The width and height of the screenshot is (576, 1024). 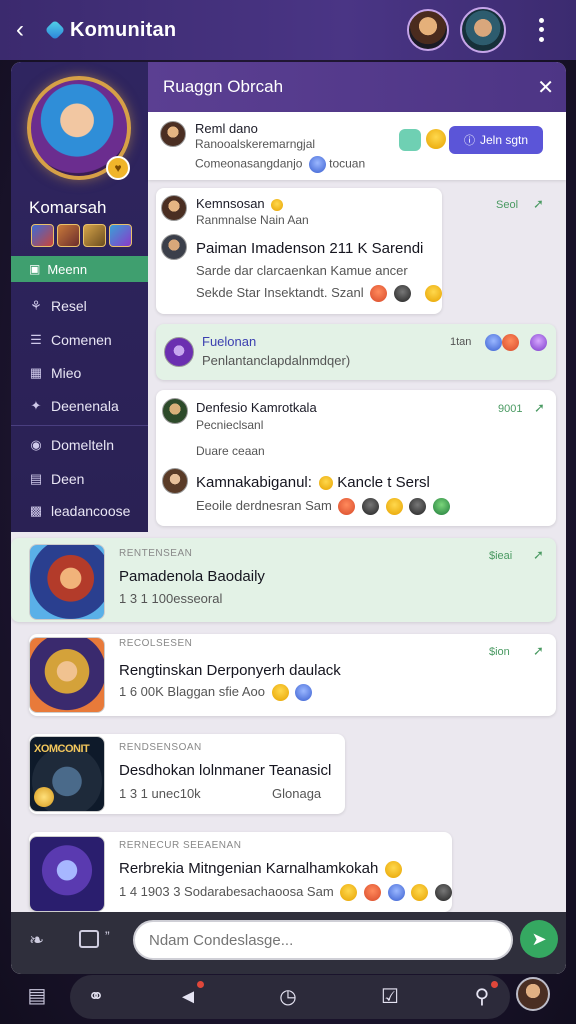 I want to click on message-line-text: Sekde Star Insektandt. Szanl, so click(x=280, y=292).